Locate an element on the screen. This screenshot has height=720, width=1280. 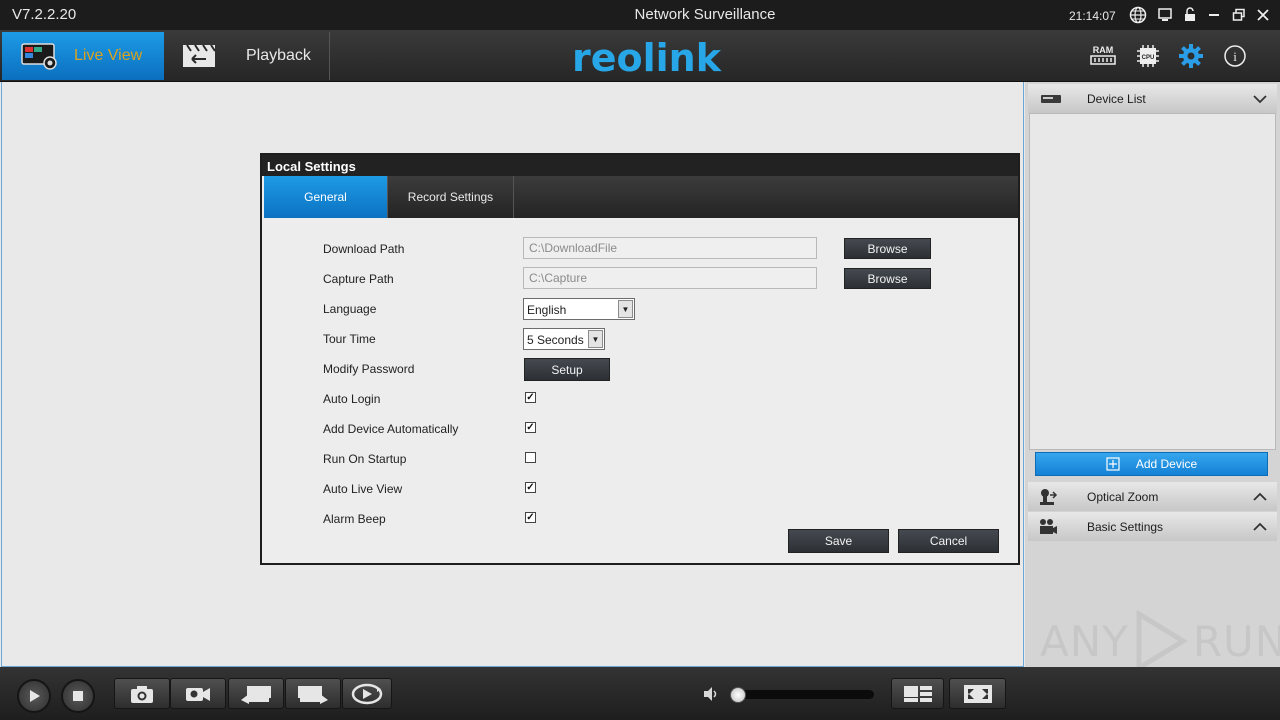
language-value: English is located at coordinates (547, 310).